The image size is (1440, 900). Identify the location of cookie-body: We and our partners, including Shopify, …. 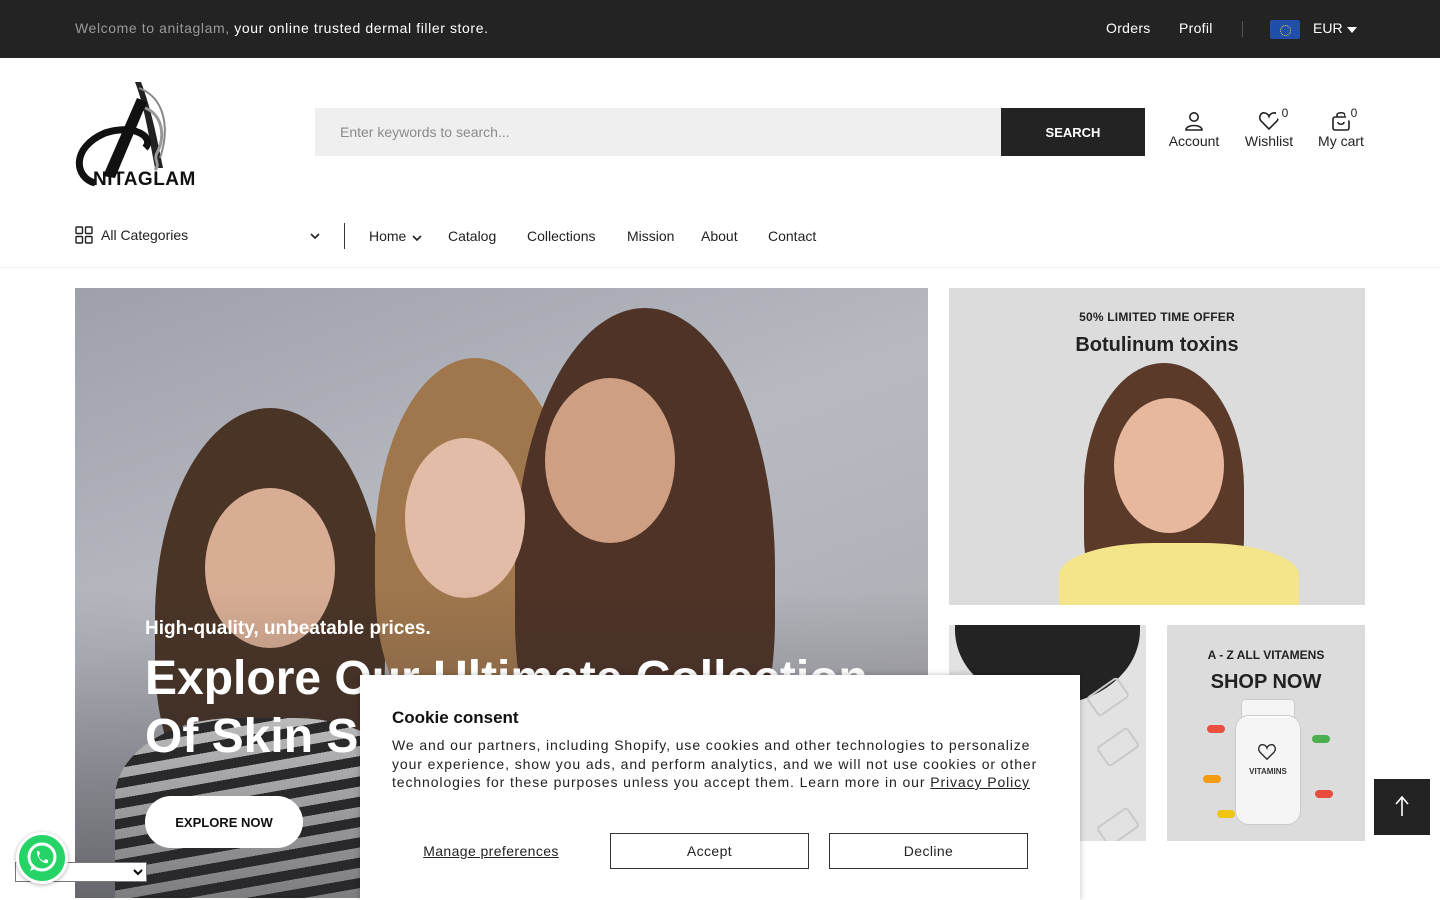
(722, 764).